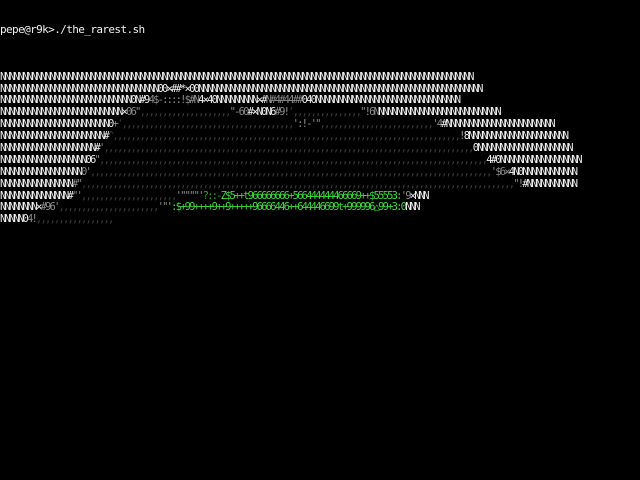 The width and height of the screenshot is (640, 480). I want to click on output-segment: ,,,,,,,,,,,,,,,,,, so click(75, 219).